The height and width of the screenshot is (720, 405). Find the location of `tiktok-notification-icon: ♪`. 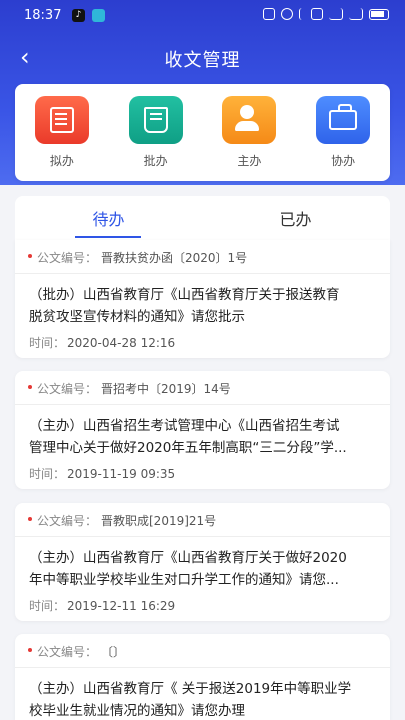

tiktok-notification-icon: ♪ is located at coordinates (78, 15).